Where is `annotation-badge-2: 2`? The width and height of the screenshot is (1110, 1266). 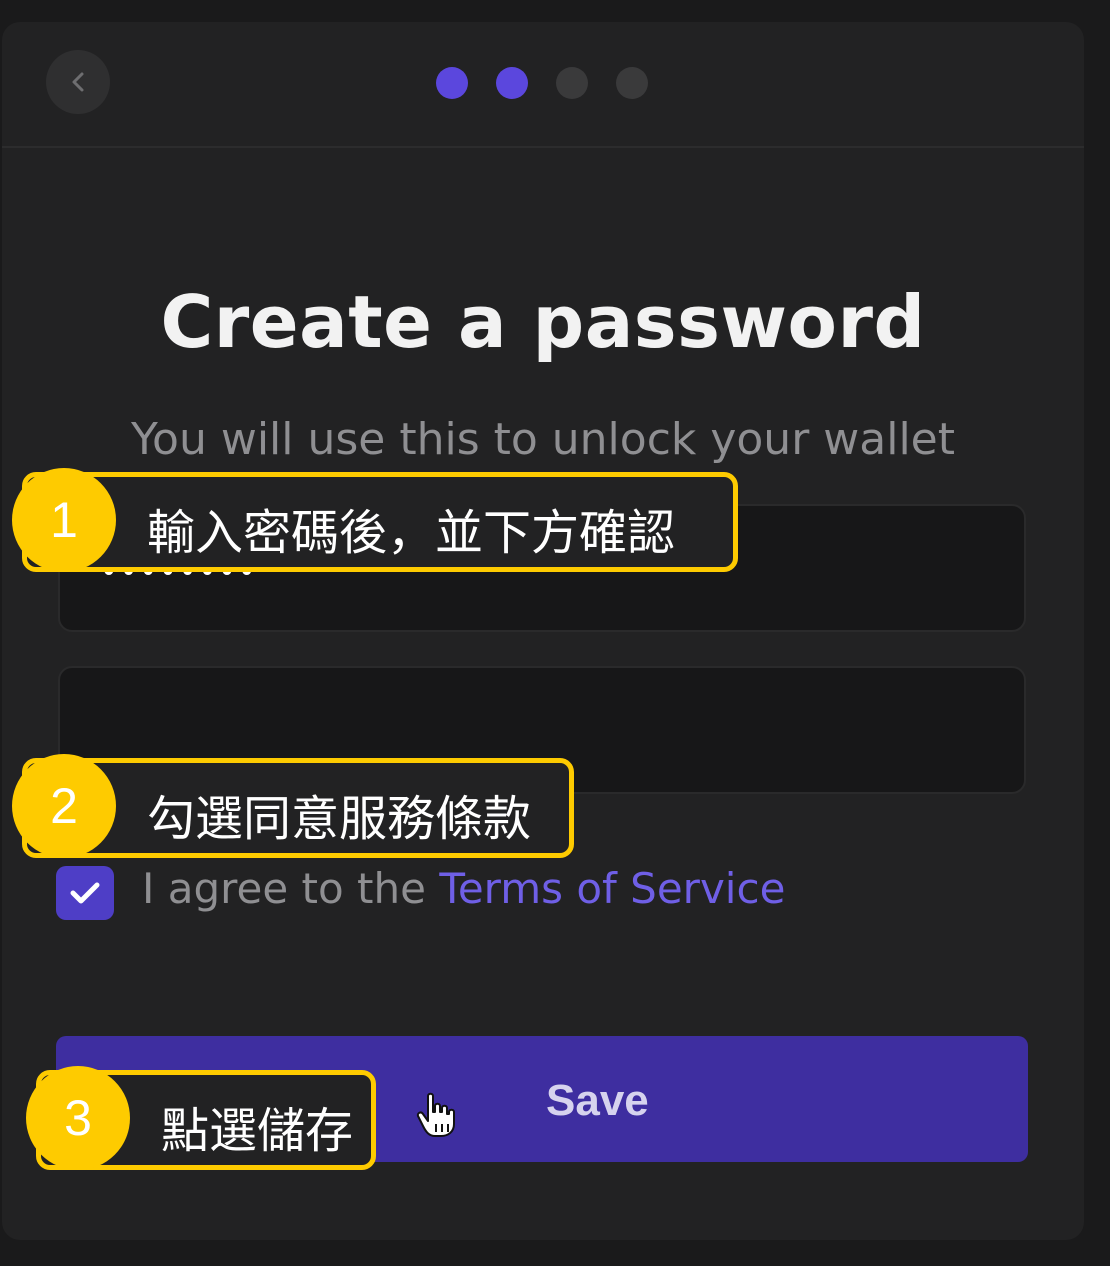 annotation-badge-2: 2 is located at coordinates (64, 806).